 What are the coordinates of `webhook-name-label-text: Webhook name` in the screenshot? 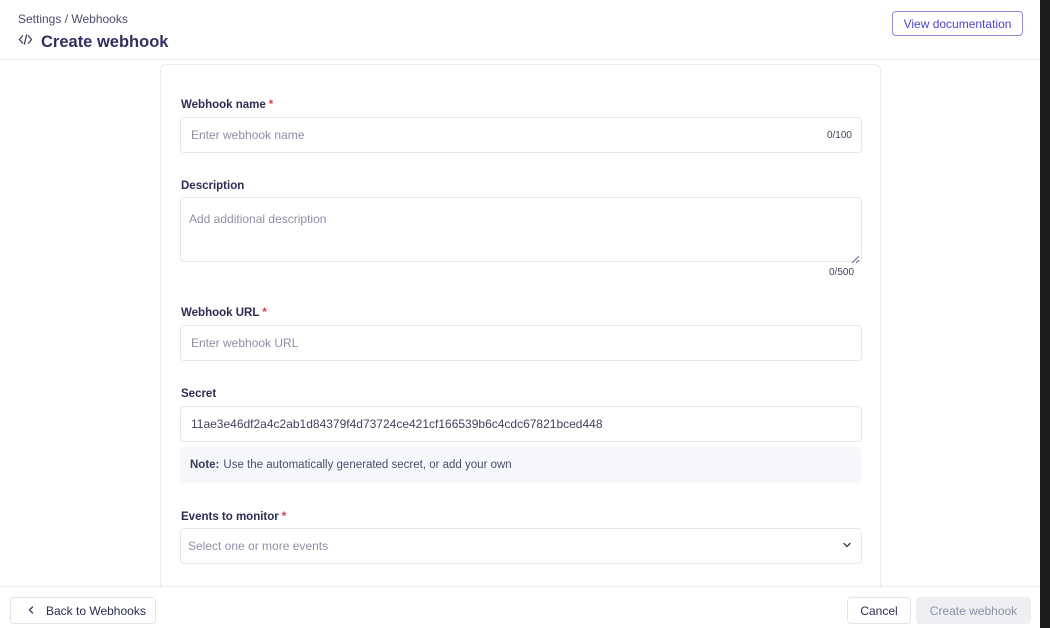 It's located at (223, 105).